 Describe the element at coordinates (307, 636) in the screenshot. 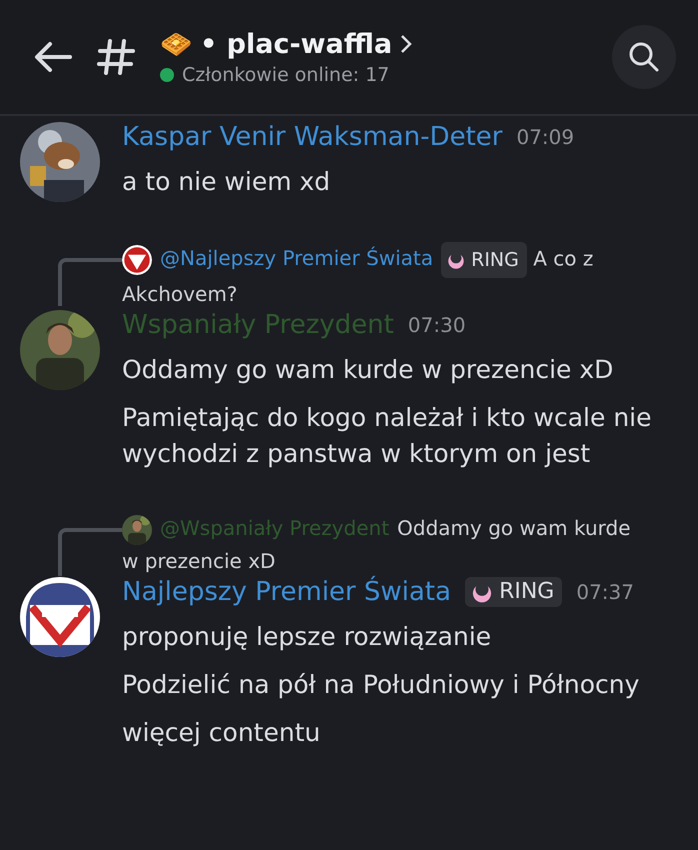

I see `message-text: proponuję lepsze rozwiązanie` at that location.